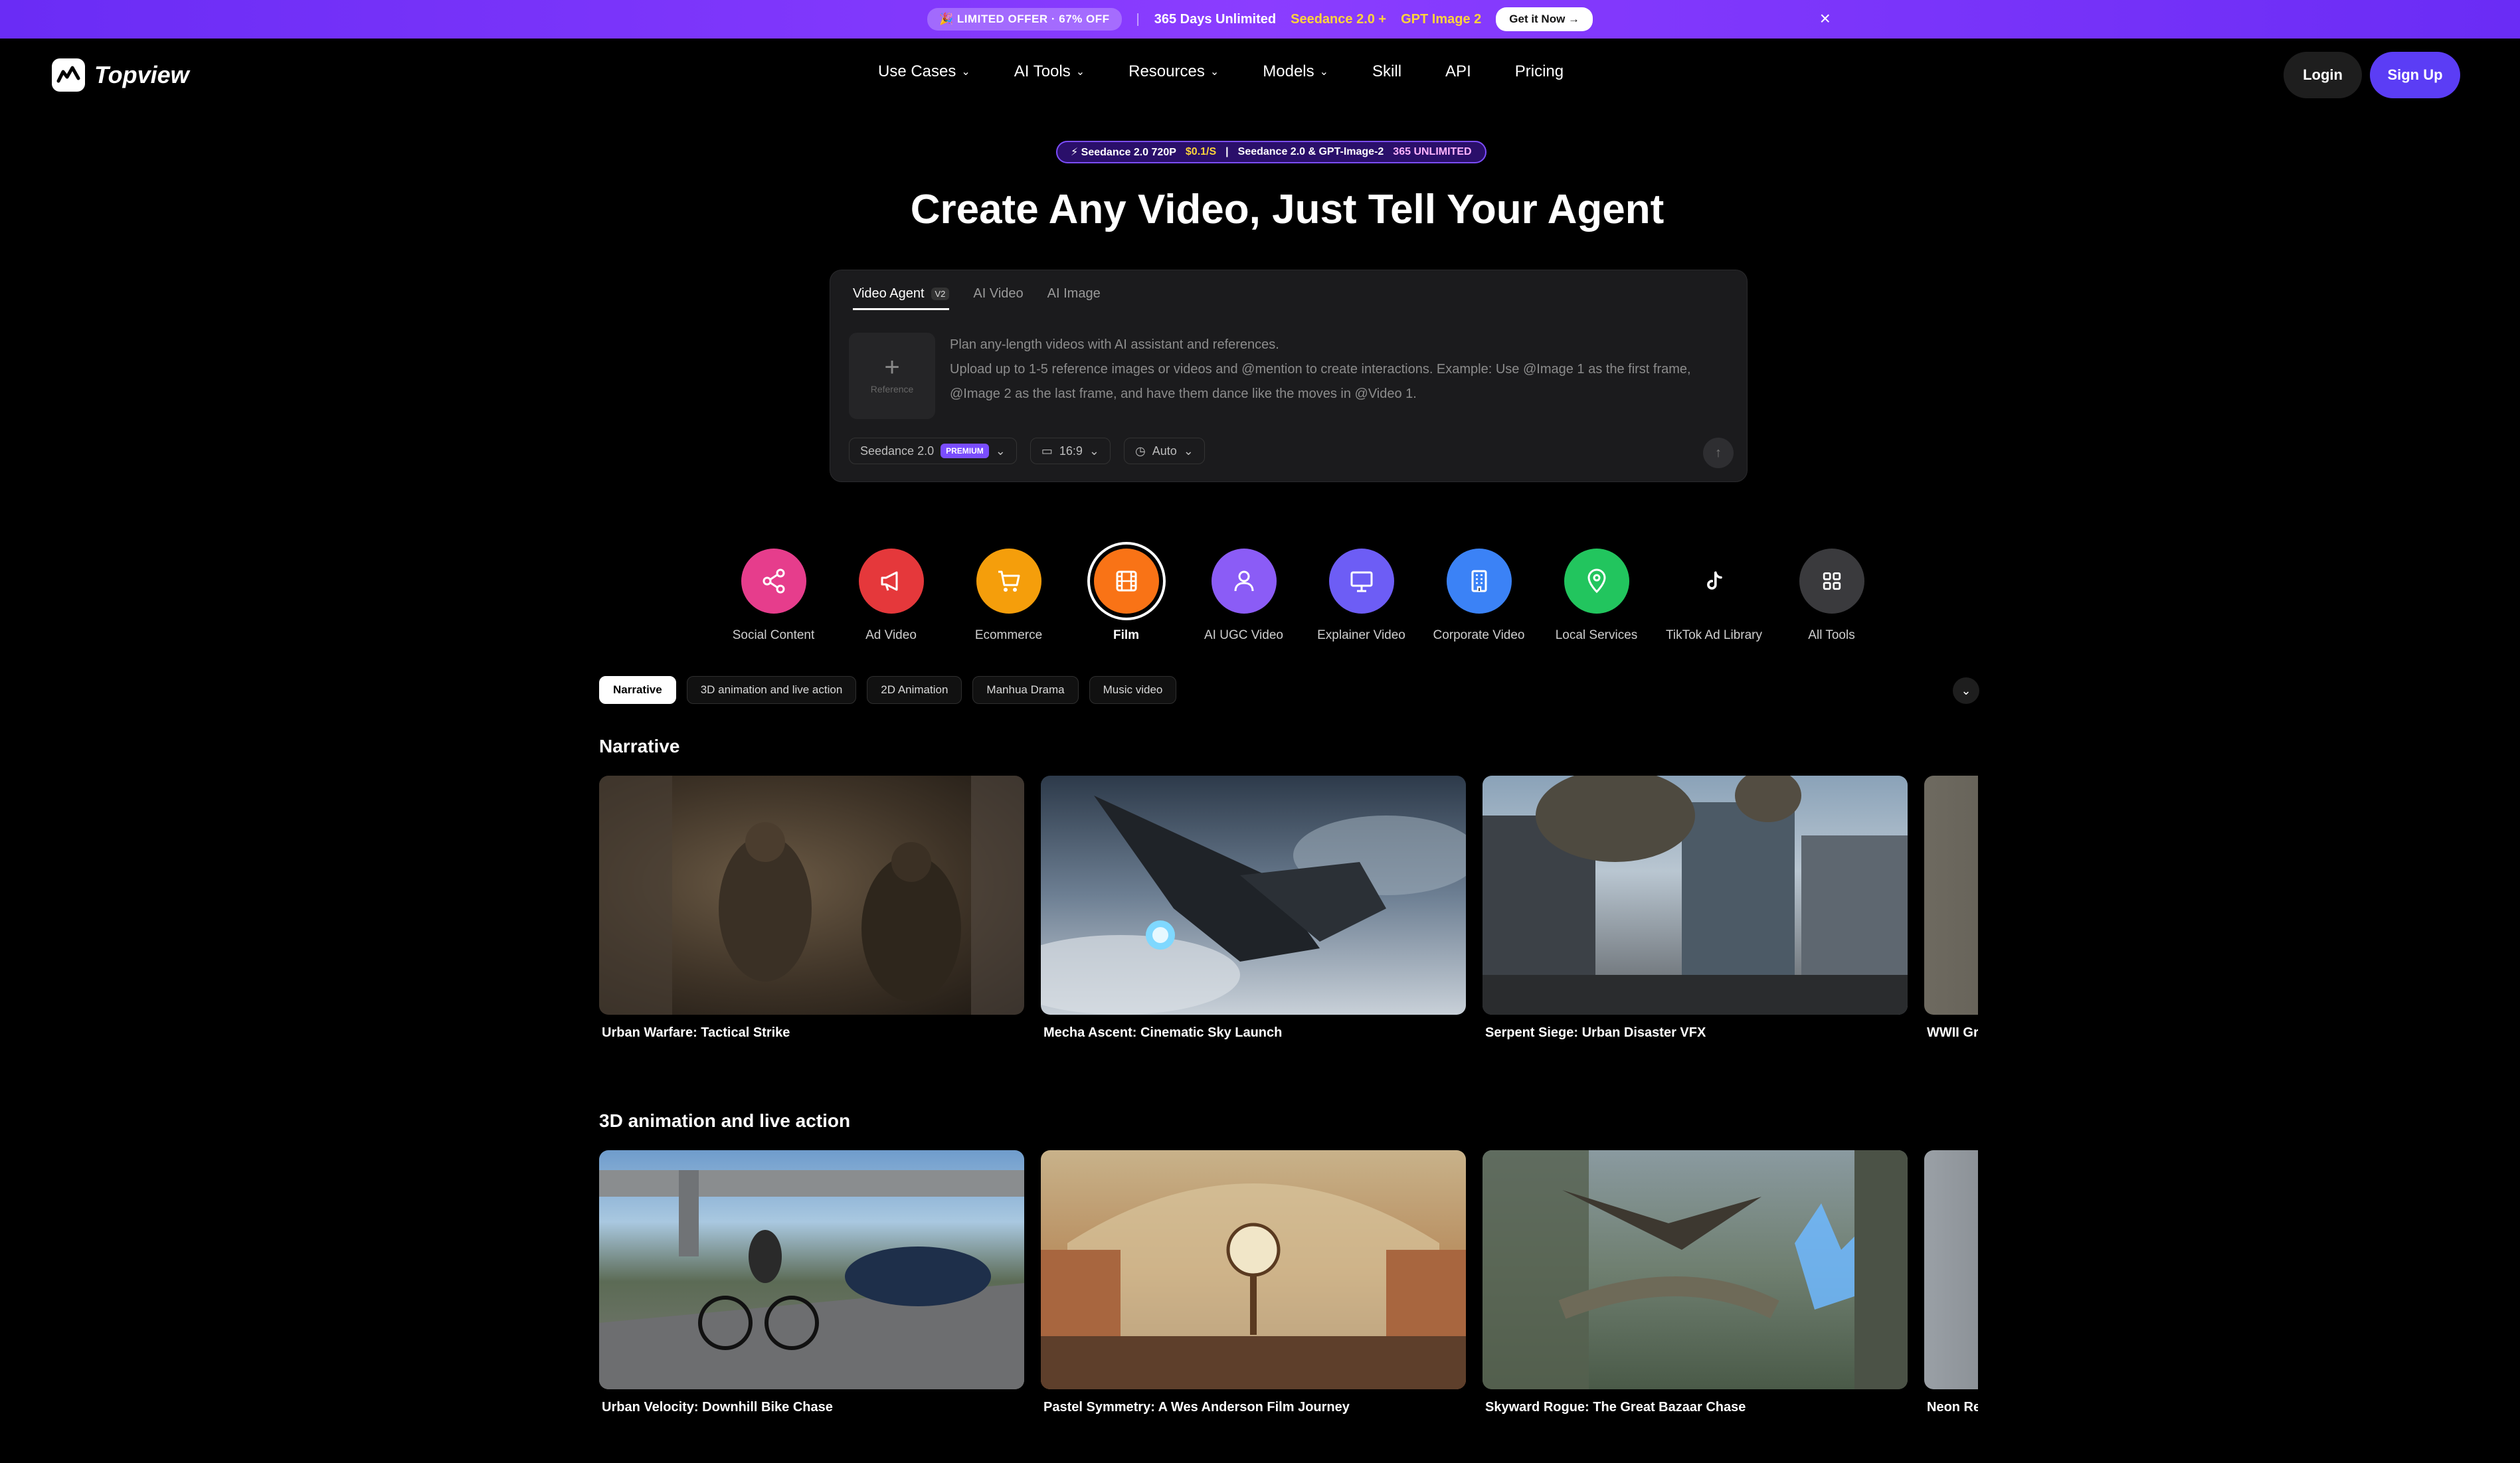 The width and height of the screenshot is (2520, 1463). I want to click on chip-narrative: Narrative, so click(637, 690).